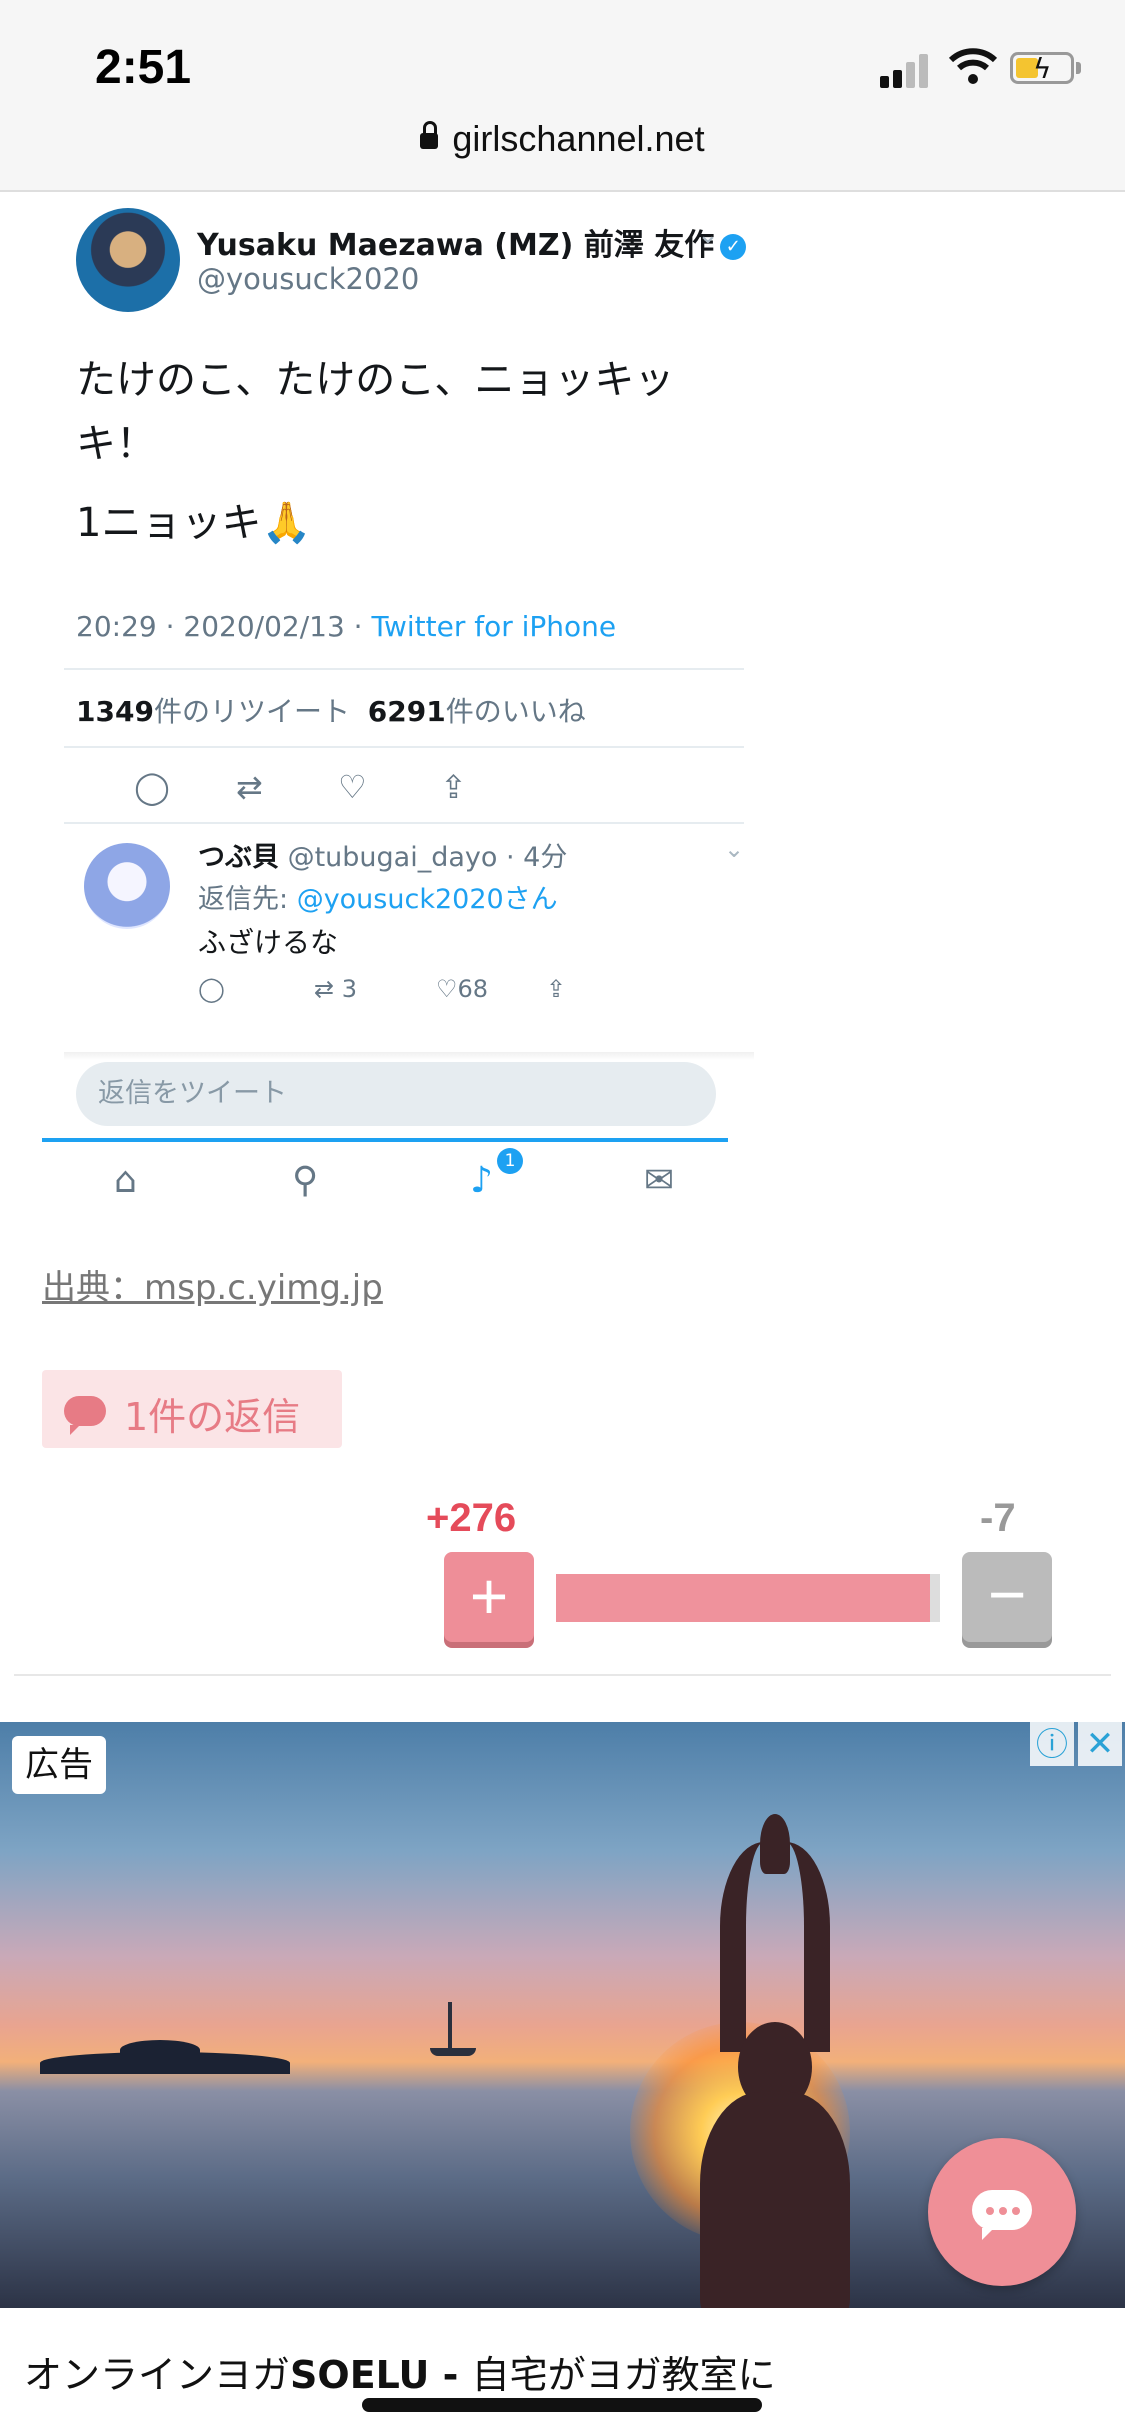  What do you see at coordinates (481, 1180) in the screenshot?
I see `bell-icon: ♪` at bounding box center [481, 1180].